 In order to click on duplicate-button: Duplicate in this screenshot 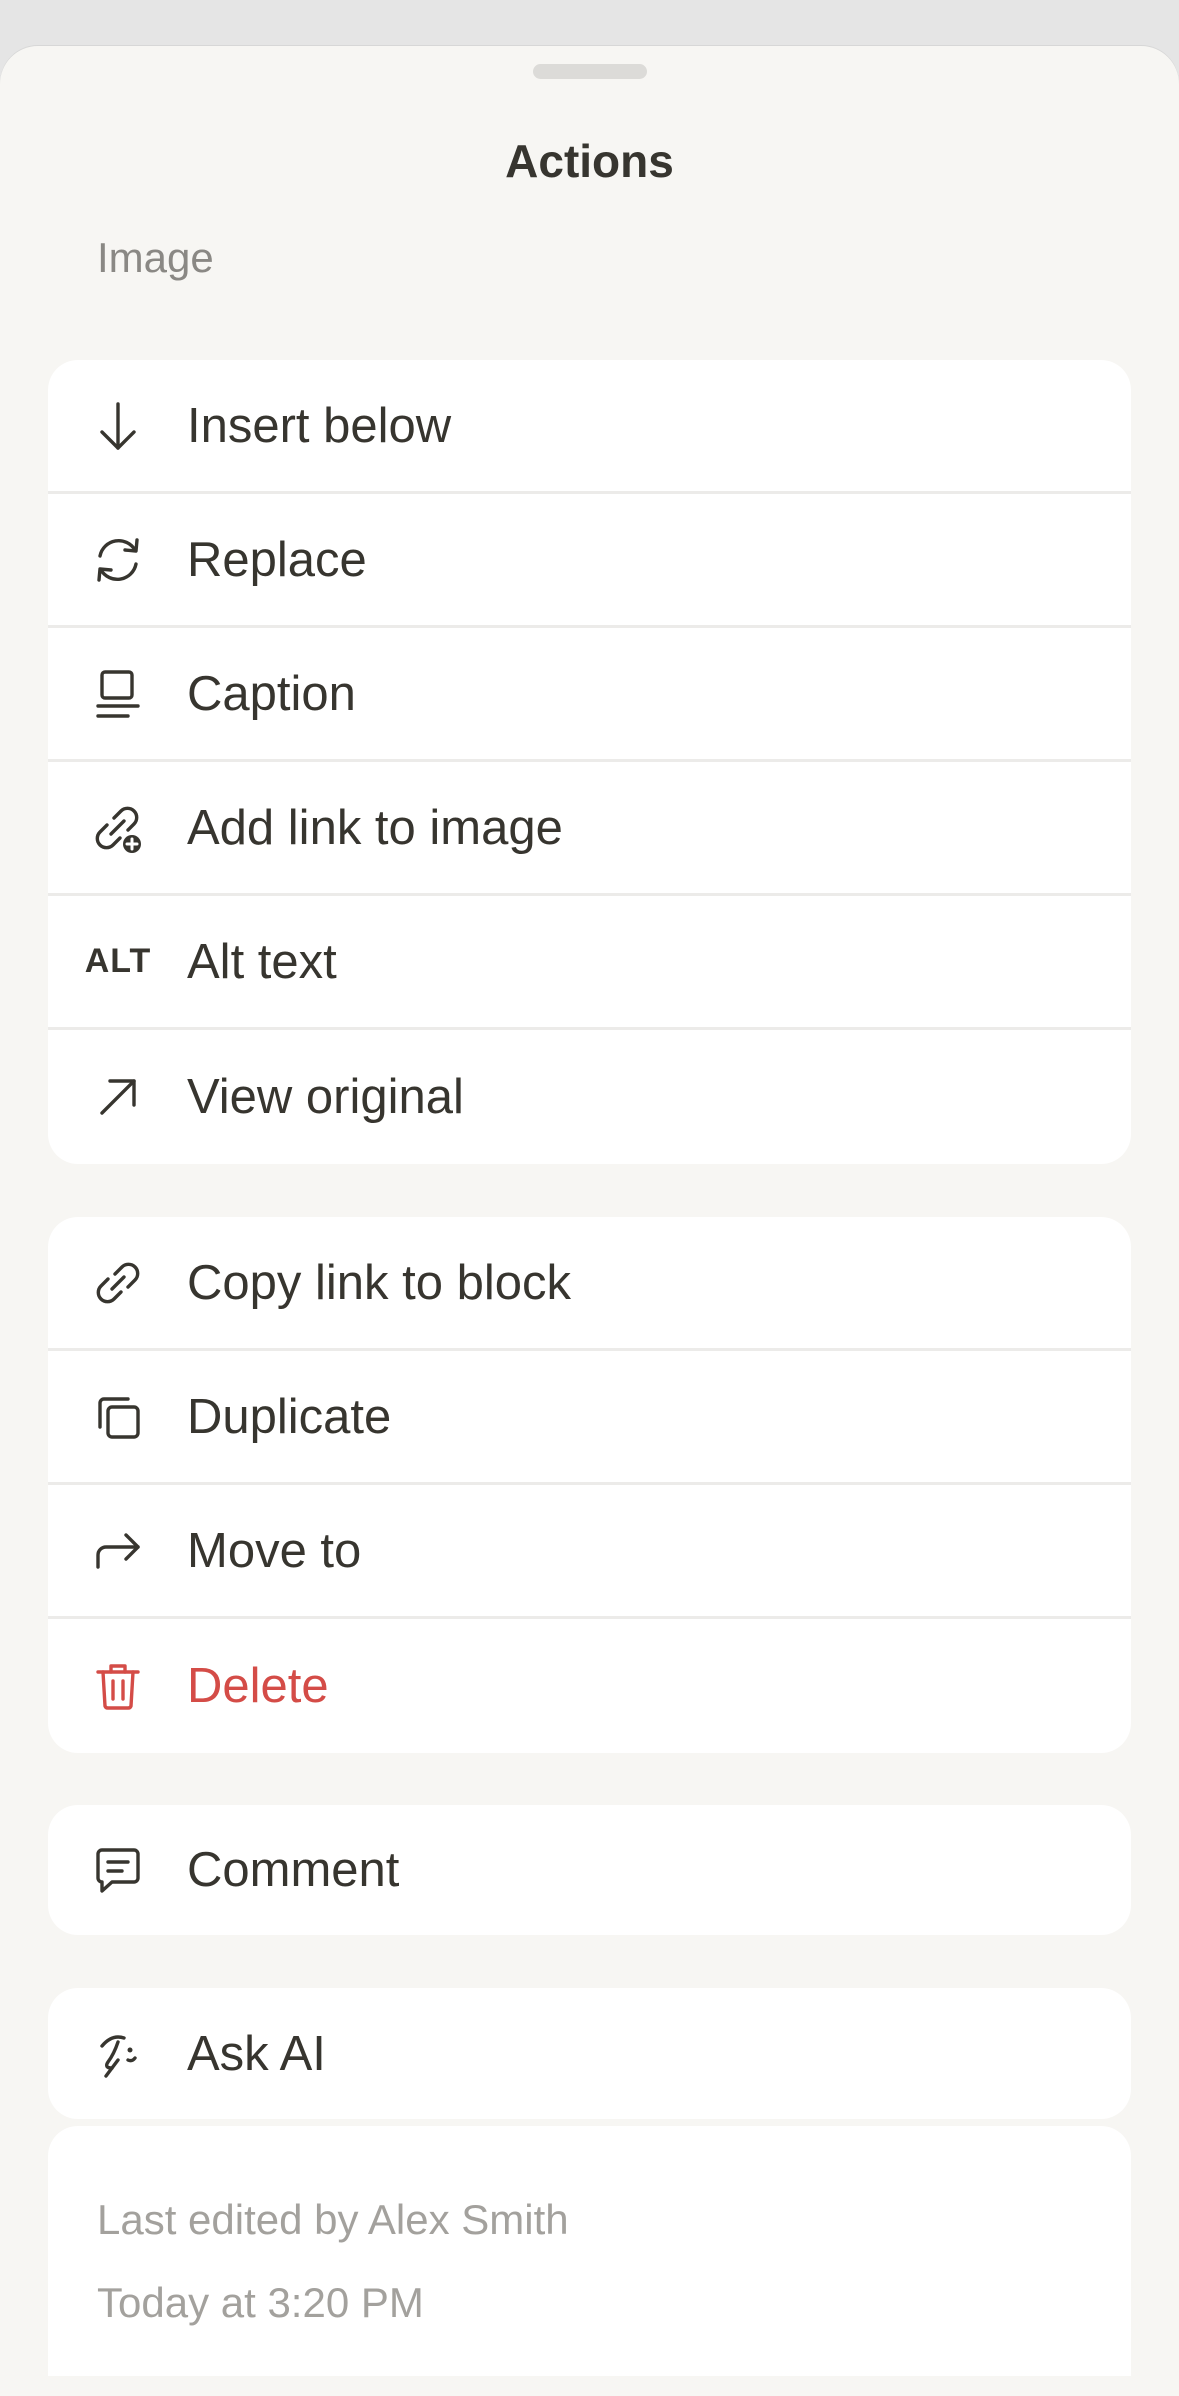, I will do `click(589, 1418)`.